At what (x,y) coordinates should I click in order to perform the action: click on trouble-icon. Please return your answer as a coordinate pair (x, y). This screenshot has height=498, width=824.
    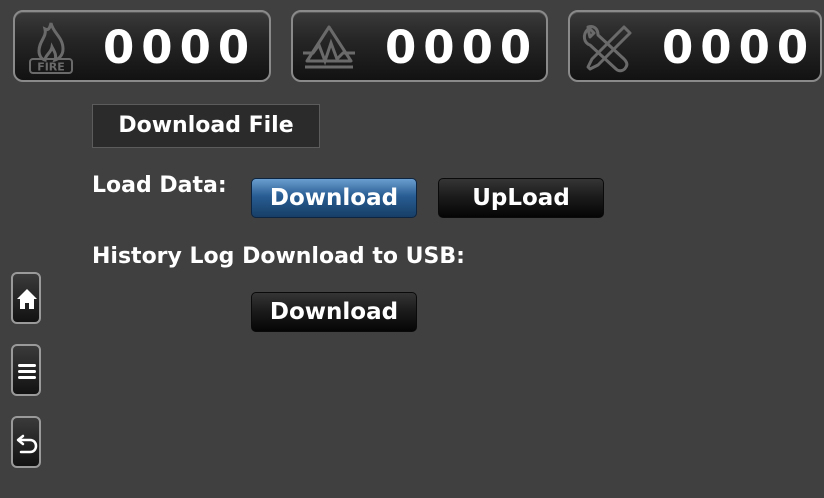
    Looking at the image, I should click on (329, 47).